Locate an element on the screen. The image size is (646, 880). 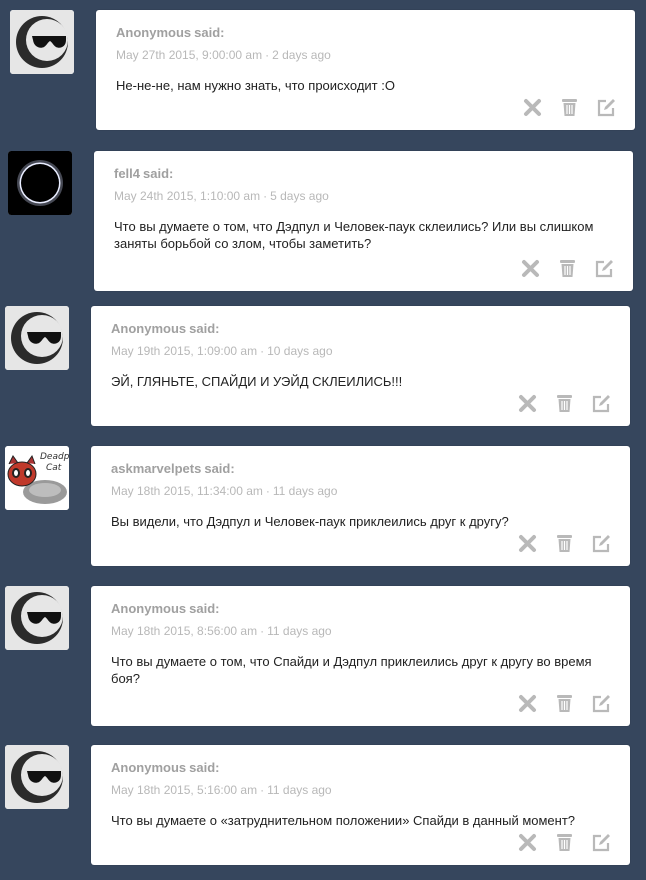
relative-time: 10 days ago is located at coordinates (300, 351).